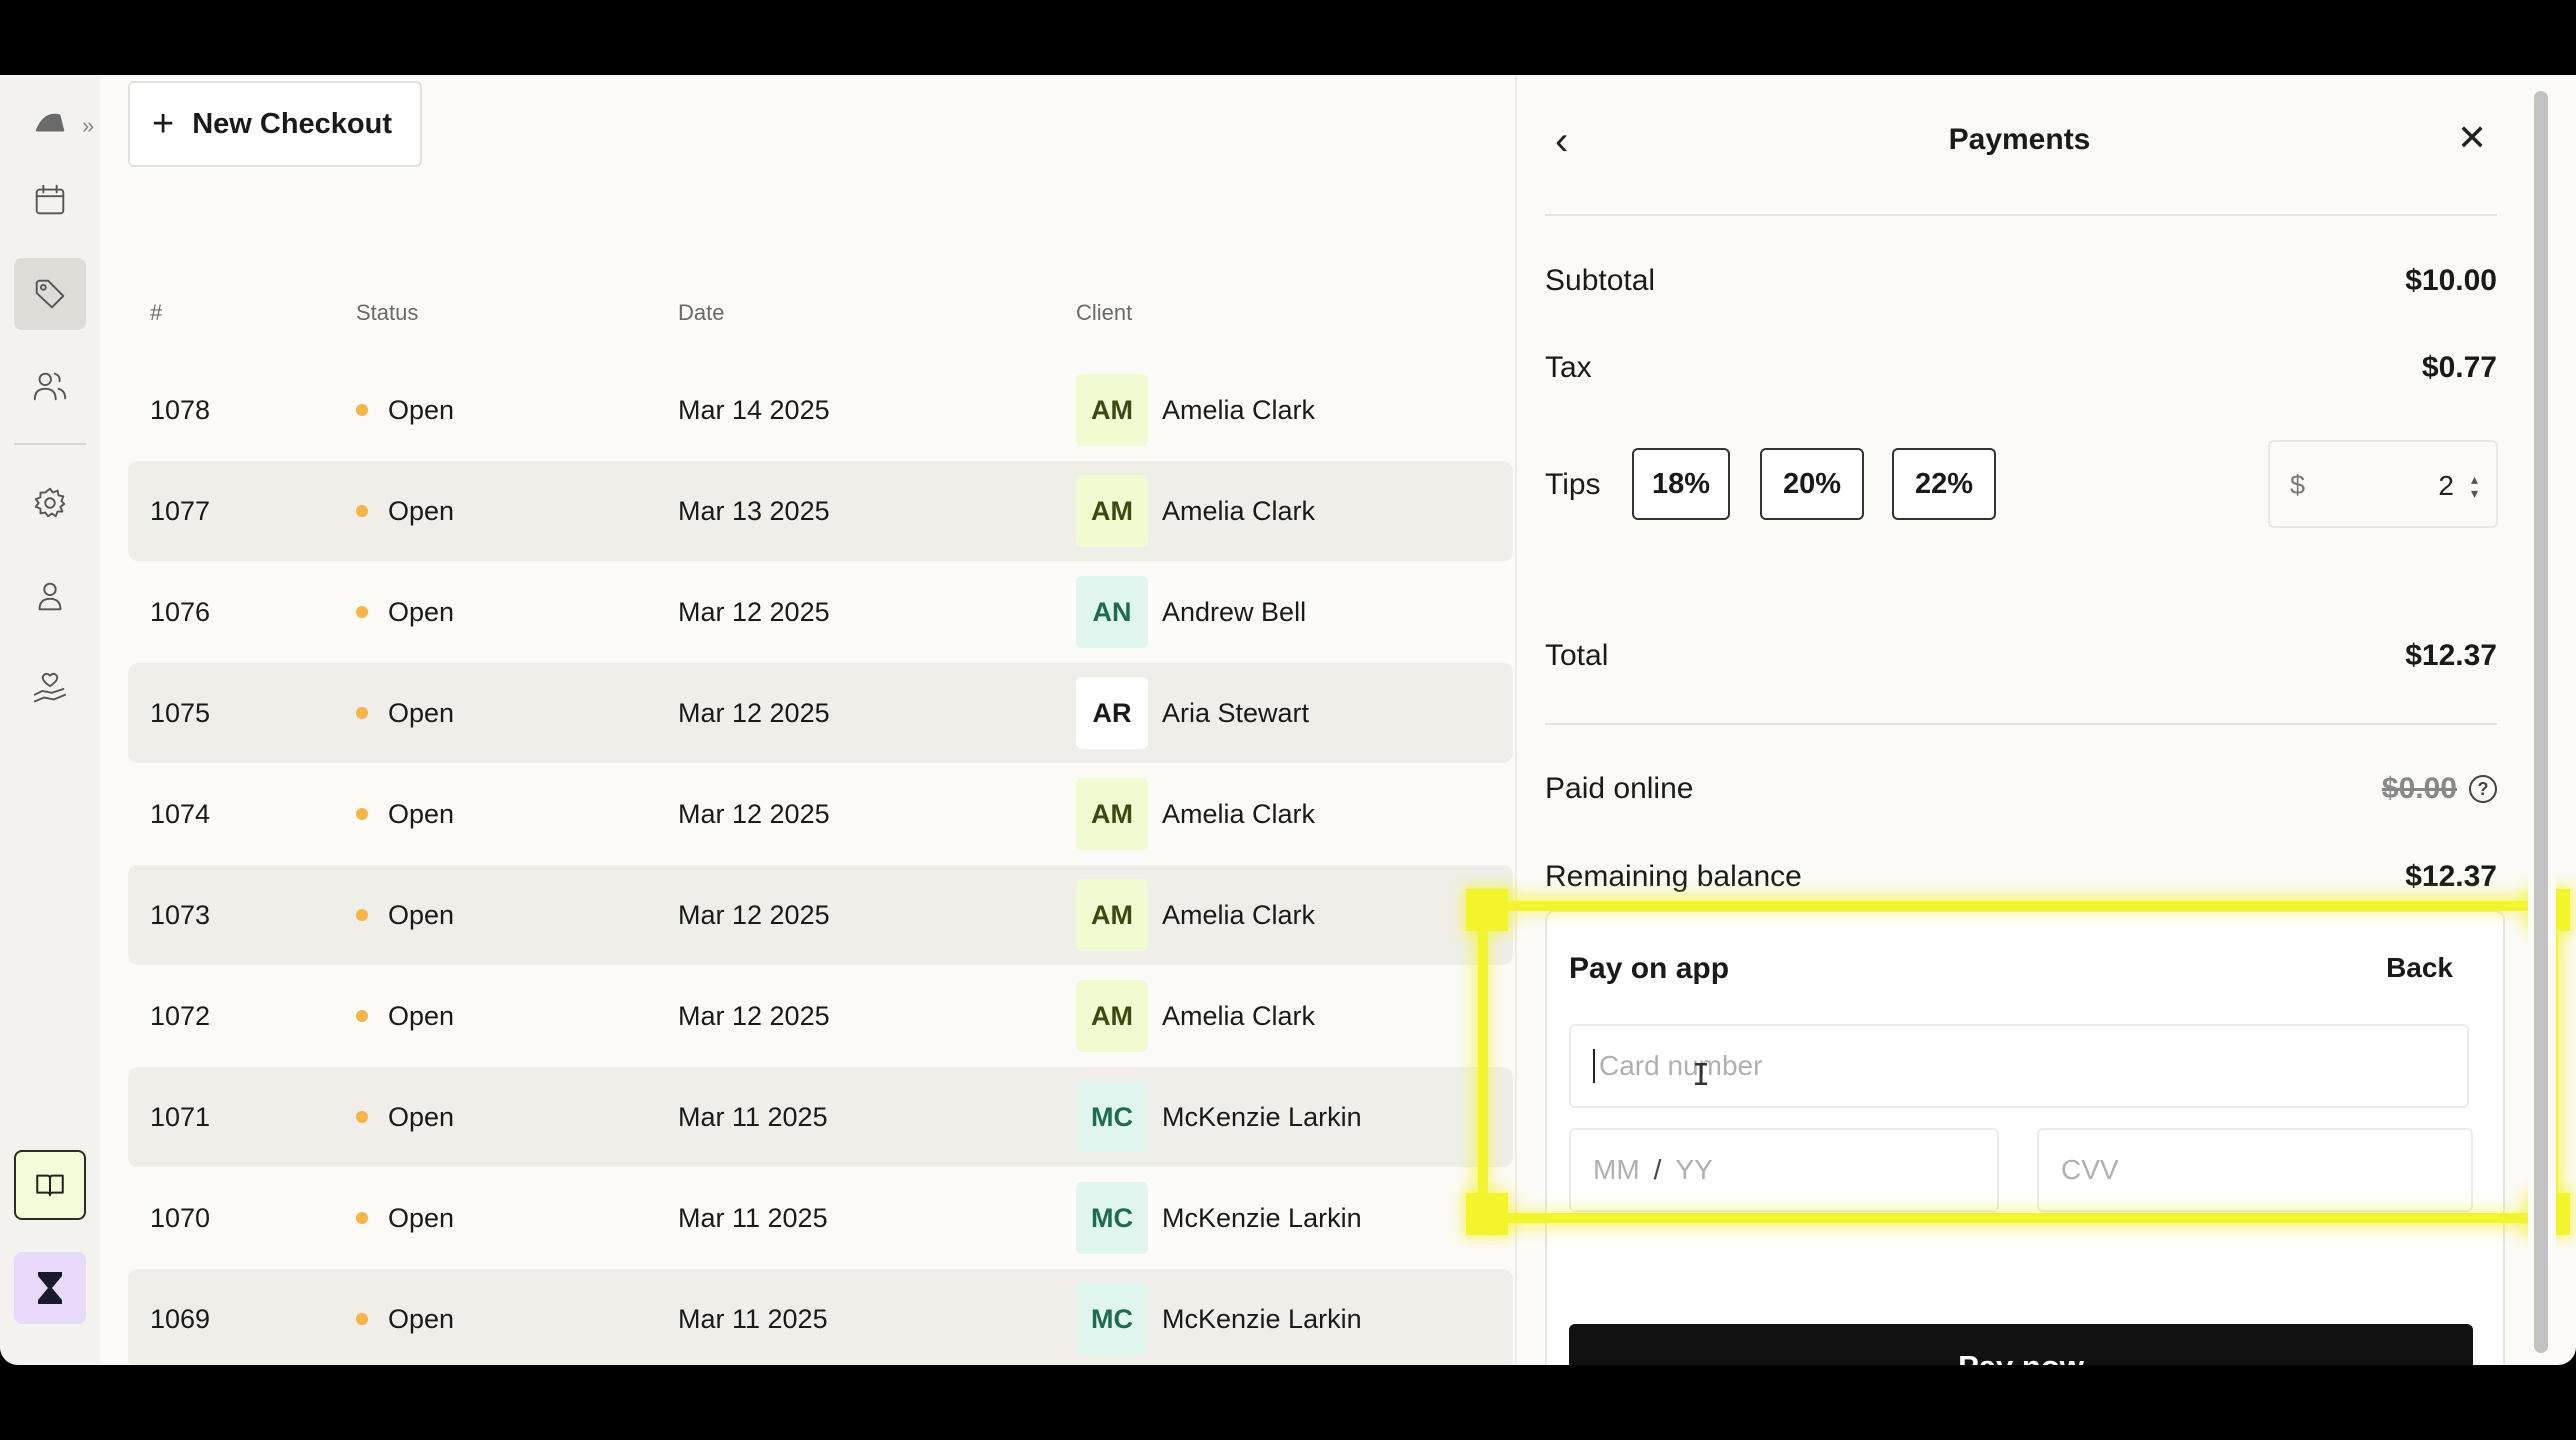  I want to click on scrollbar, so click(2542, 720).